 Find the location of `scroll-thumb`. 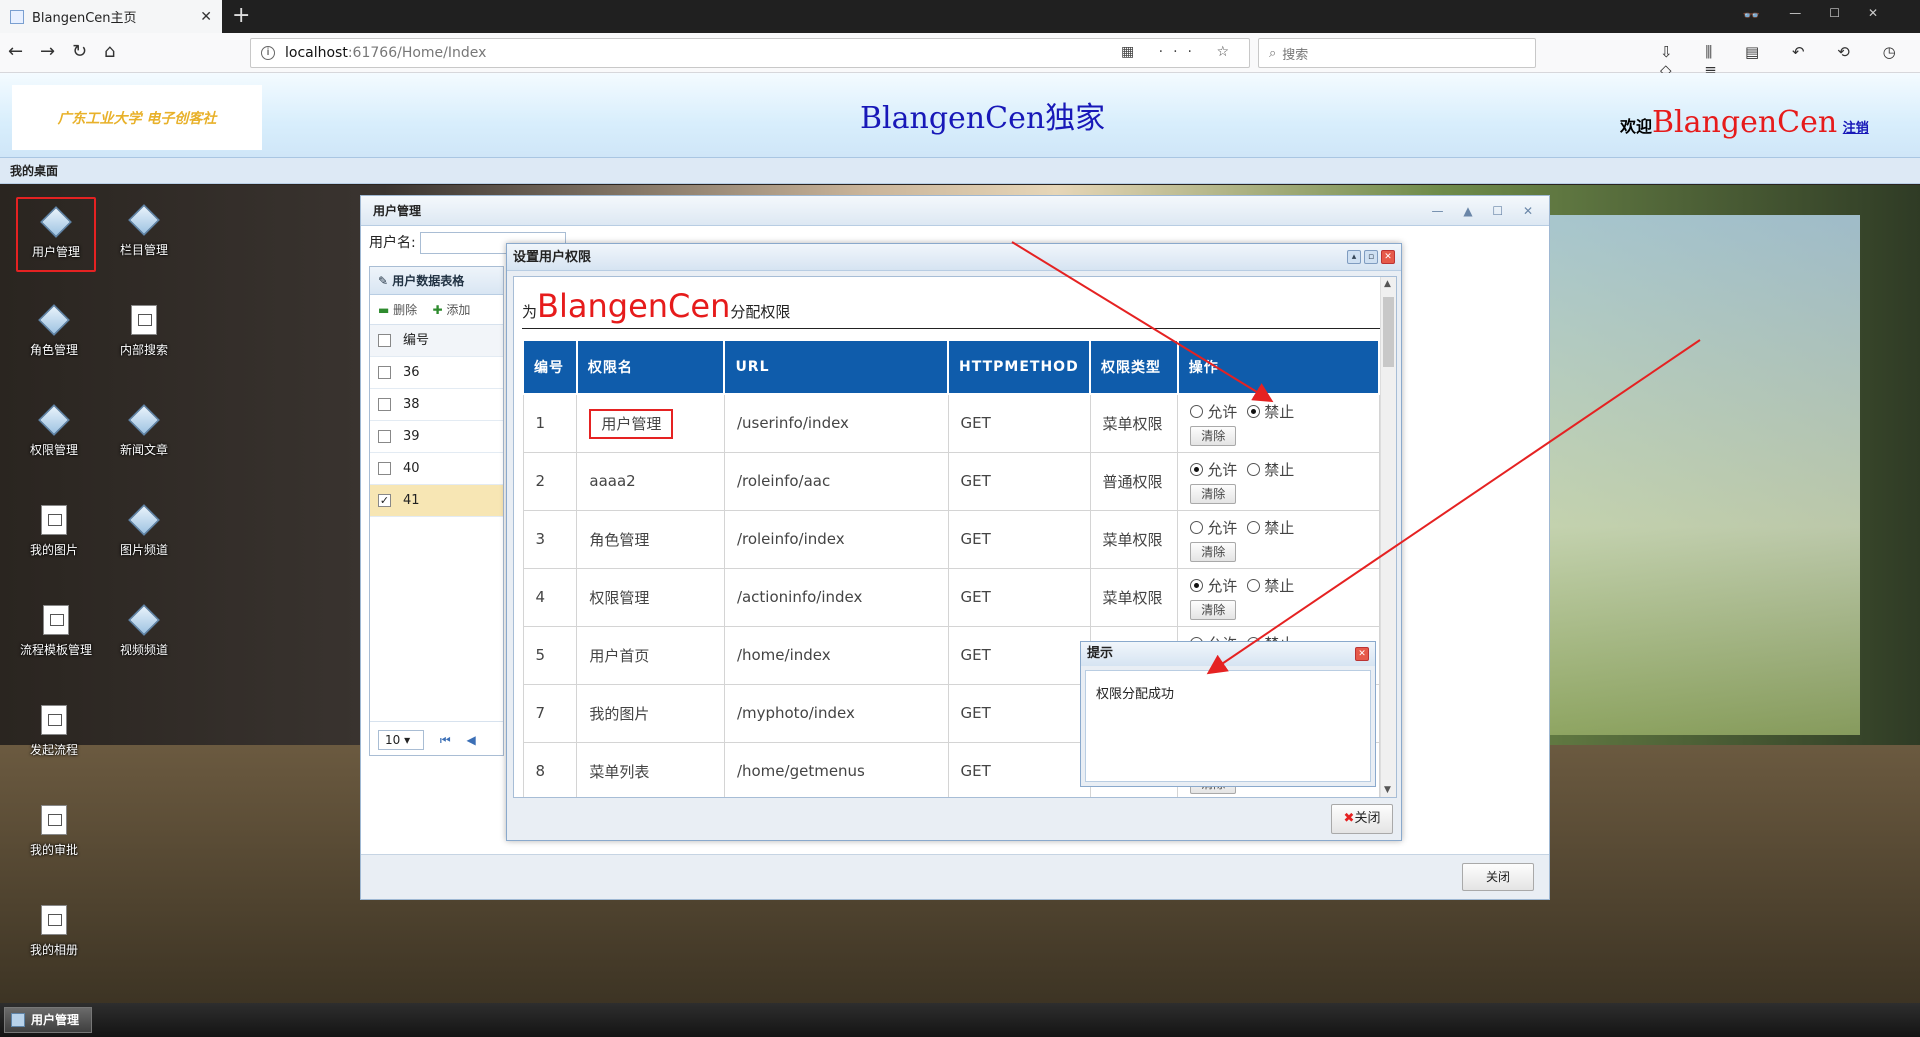

scroll-thumb is located at coordinates (1388, 332).